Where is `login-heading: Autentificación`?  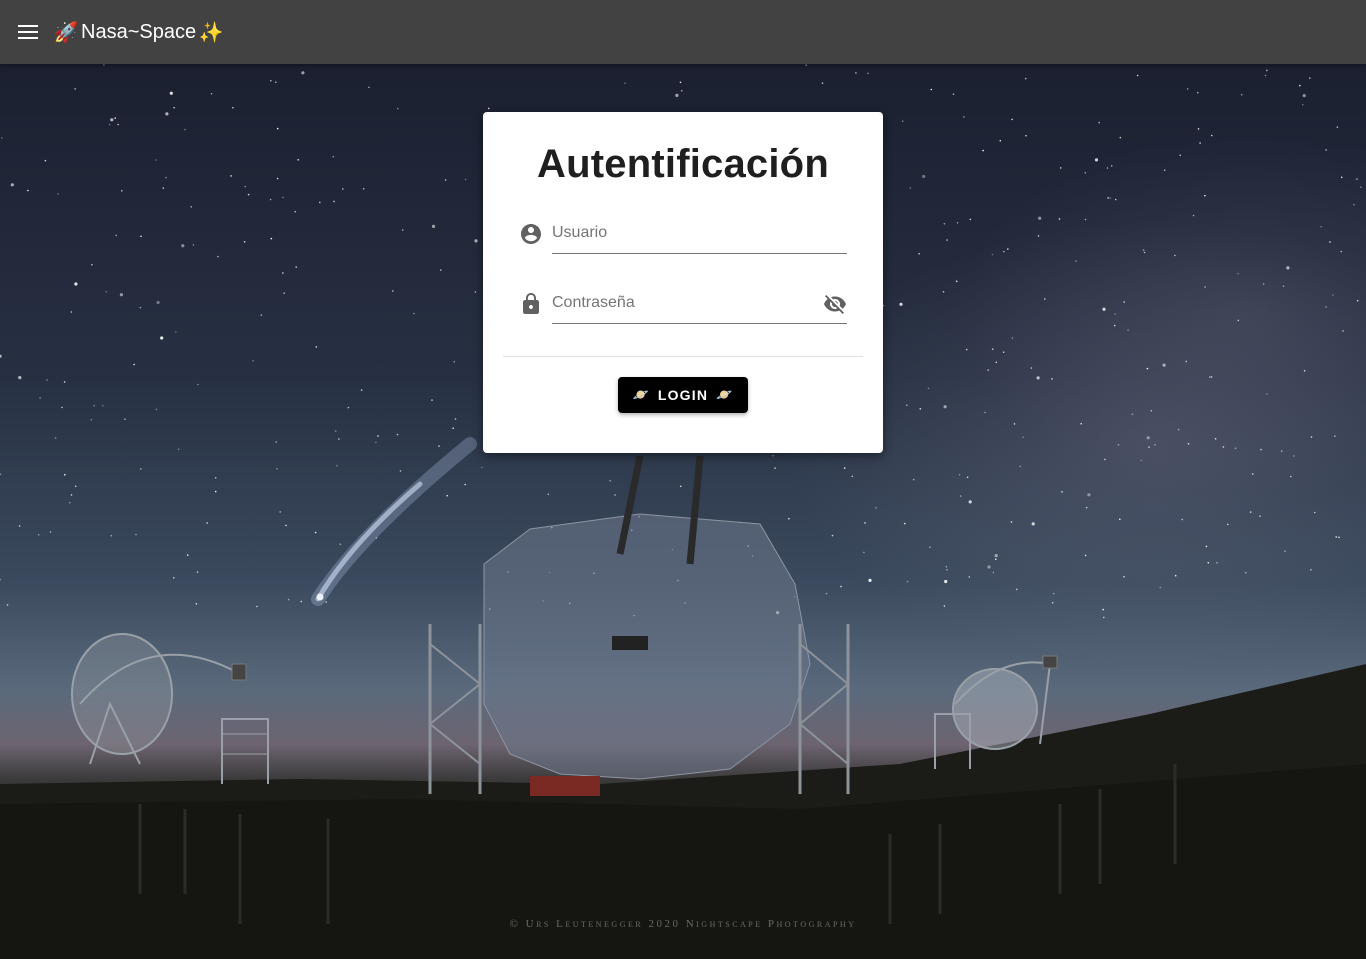
login-heading: Autentificación is located at coordinates (683, 164).